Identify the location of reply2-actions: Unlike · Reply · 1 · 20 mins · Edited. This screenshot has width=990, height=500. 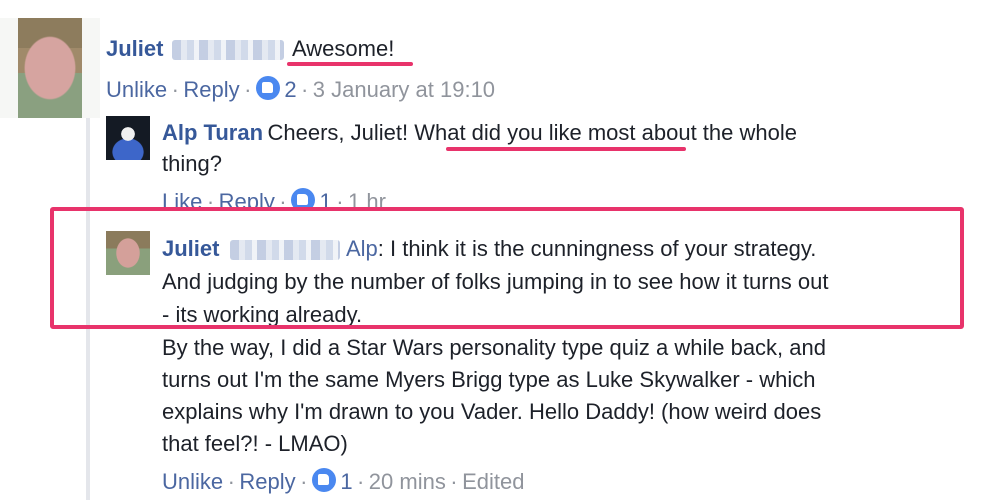
(343, 481).